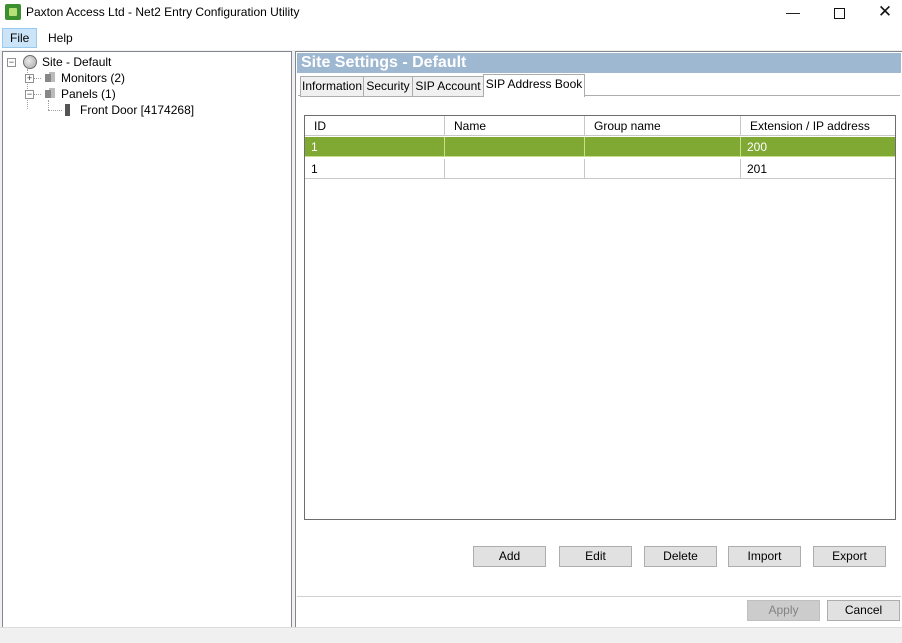 This screenshot has height=643, width=902. Describe the element at coordinates (375, 126) in the screenshot. I see `column-header-id: ID` at that location.